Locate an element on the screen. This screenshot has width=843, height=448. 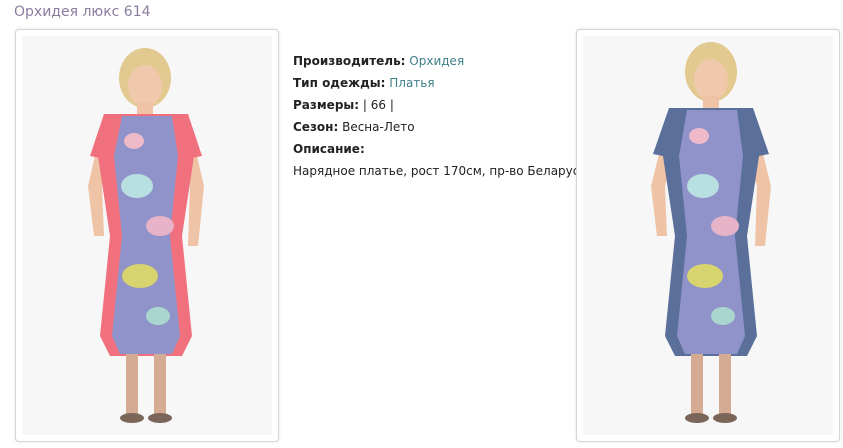
sizes-row: Размеры: | 66 | is located at coordinates (439, 105).